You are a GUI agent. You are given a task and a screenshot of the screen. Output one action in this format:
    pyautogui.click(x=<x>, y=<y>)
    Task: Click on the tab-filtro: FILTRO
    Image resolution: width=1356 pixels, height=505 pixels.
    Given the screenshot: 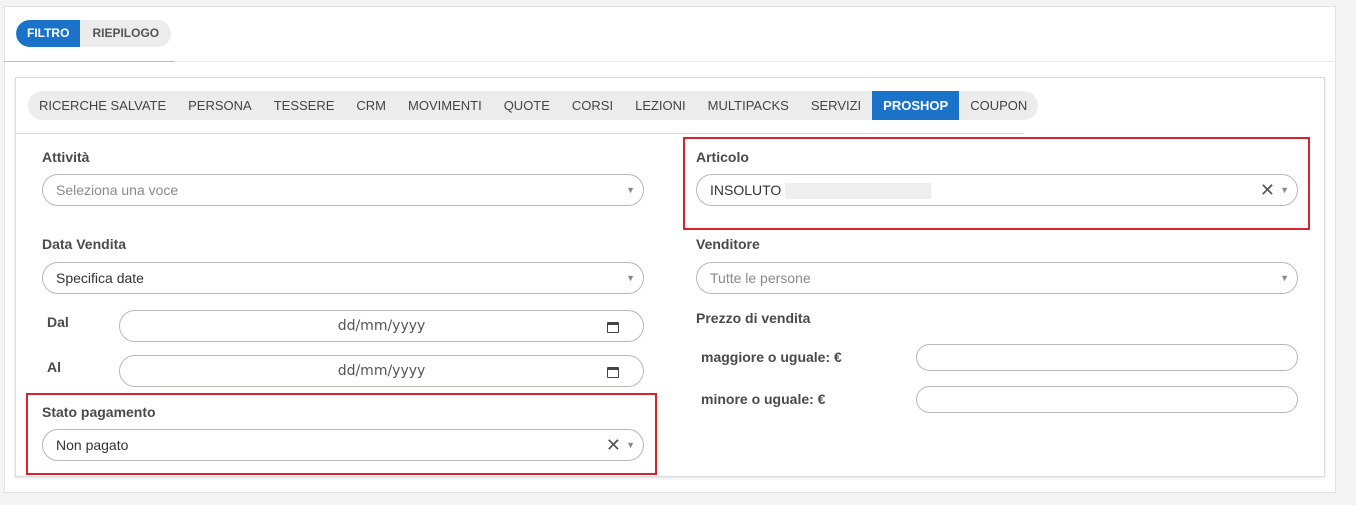 What is the action you would take?
    pyautogui.click(x=48, y=33)
    